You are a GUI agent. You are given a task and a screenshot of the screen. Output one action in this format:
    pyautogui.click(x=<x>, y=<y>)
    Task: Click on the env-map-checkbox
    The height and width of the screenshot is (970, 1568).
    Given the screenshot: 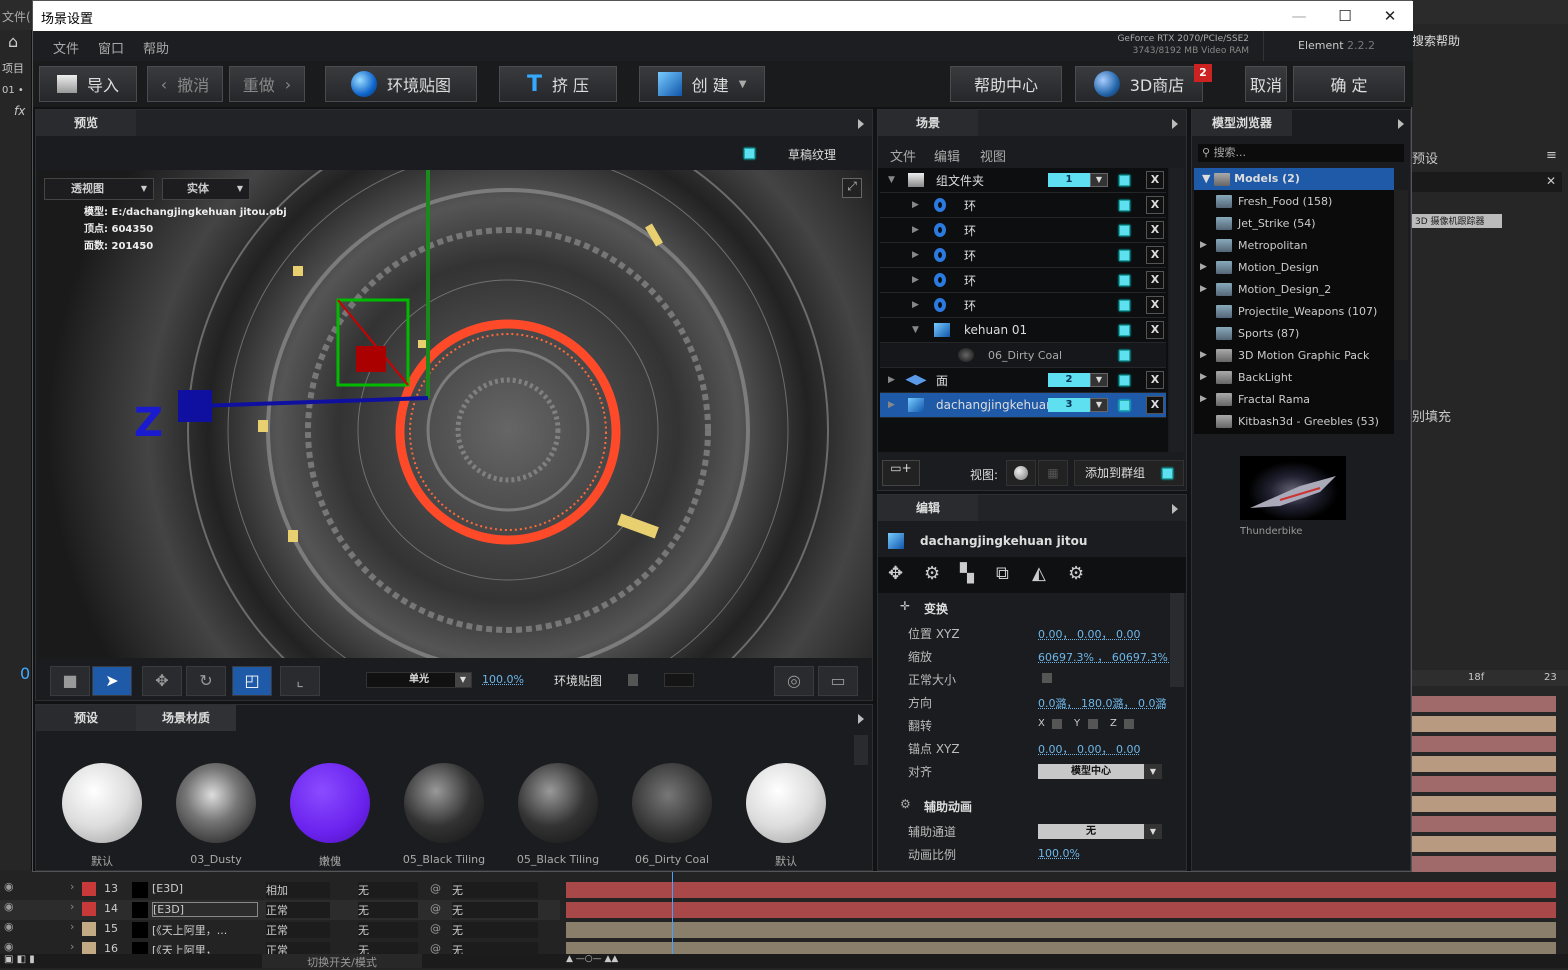 What is the action you would take?
    pyautogui.click(x=633, y=680)
    